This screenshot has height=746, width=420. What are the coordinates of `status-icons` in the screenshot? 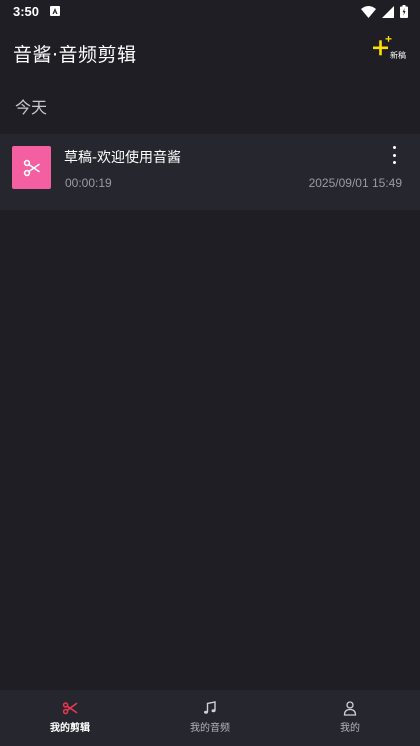 It's located at (384, 11).